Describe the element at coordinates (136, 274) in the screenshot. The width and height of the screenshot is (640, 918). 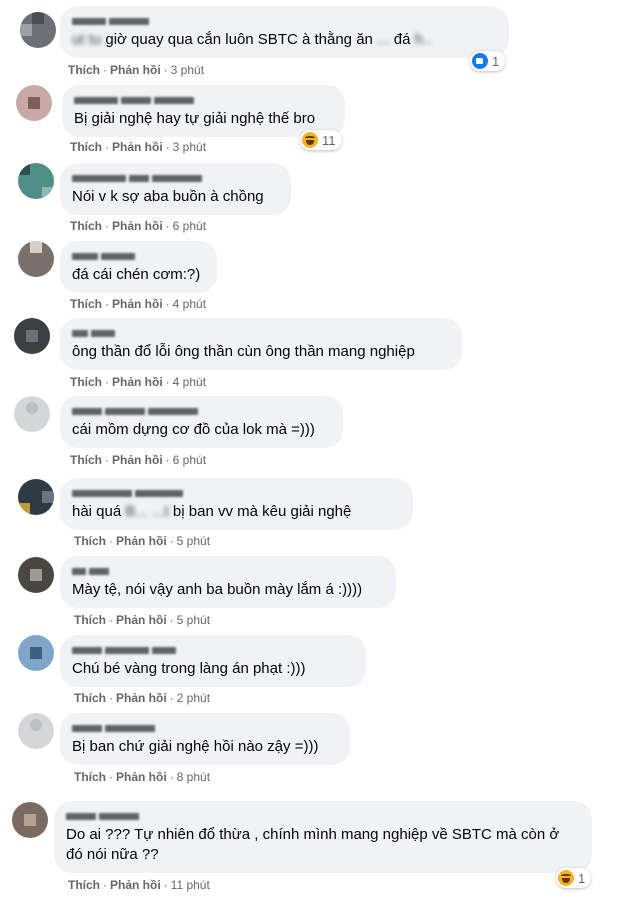
I see `comment-text: đá cái chén cơm:?)` at that location.